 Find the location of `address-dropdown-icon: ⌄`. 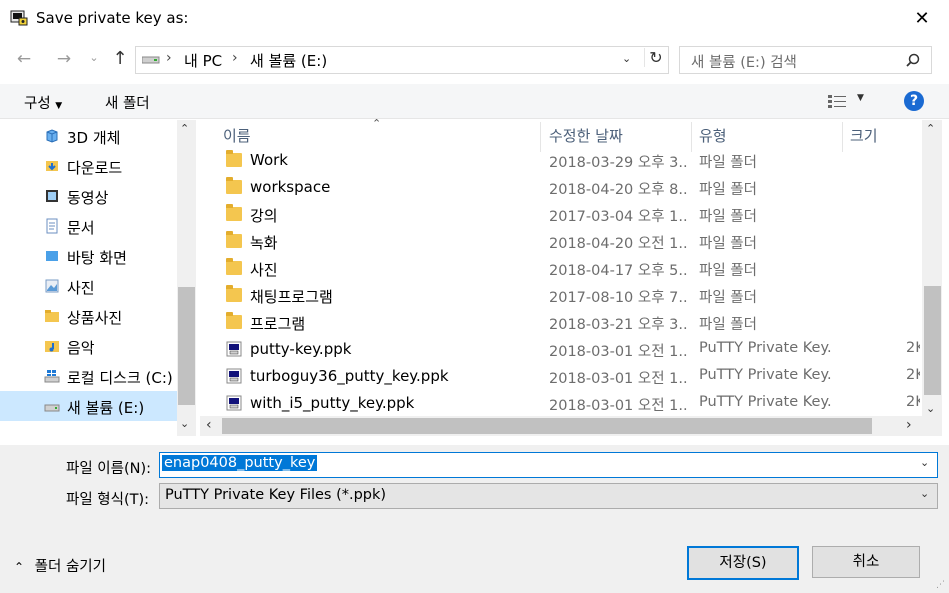

address-dropdown-icon: ⌄ is located at coordinates (626, 58).